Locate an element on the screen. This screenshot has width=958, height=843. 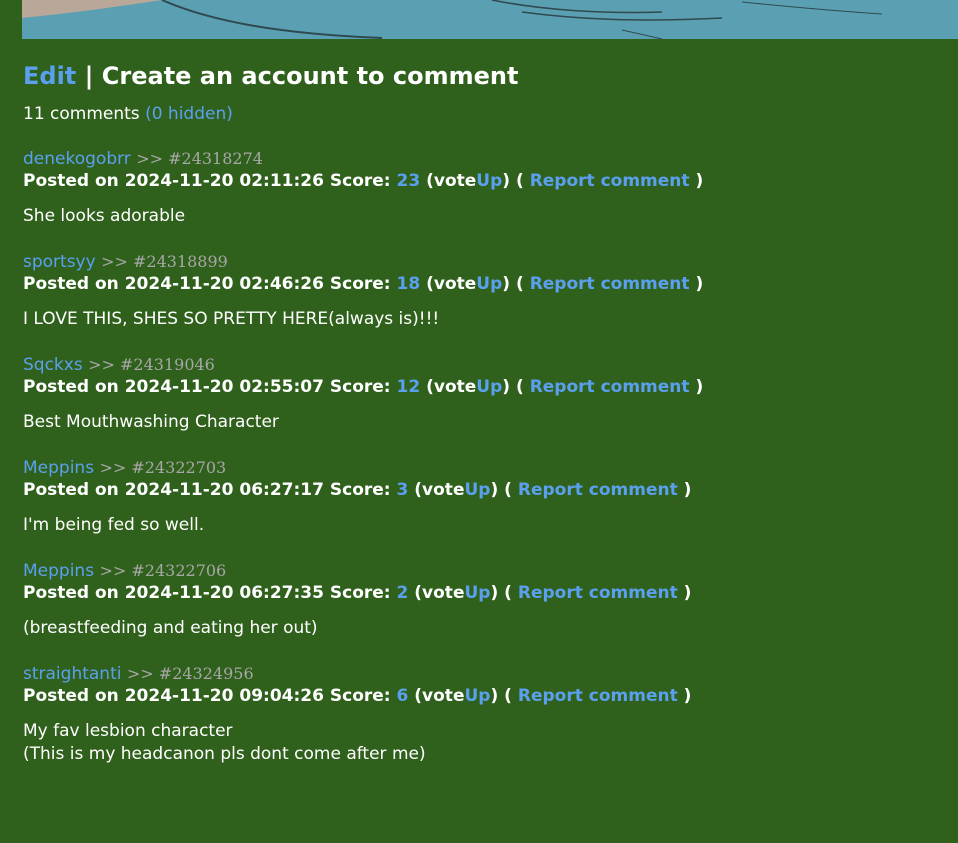
hidden-comments-link: (0 hidden) is located at coordinates (189, 114).